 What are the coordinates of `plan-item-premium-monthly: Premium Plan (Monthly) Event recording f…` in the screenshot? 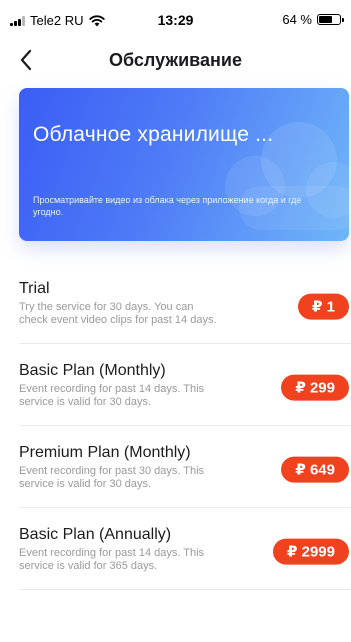 It's located at (185, 467).